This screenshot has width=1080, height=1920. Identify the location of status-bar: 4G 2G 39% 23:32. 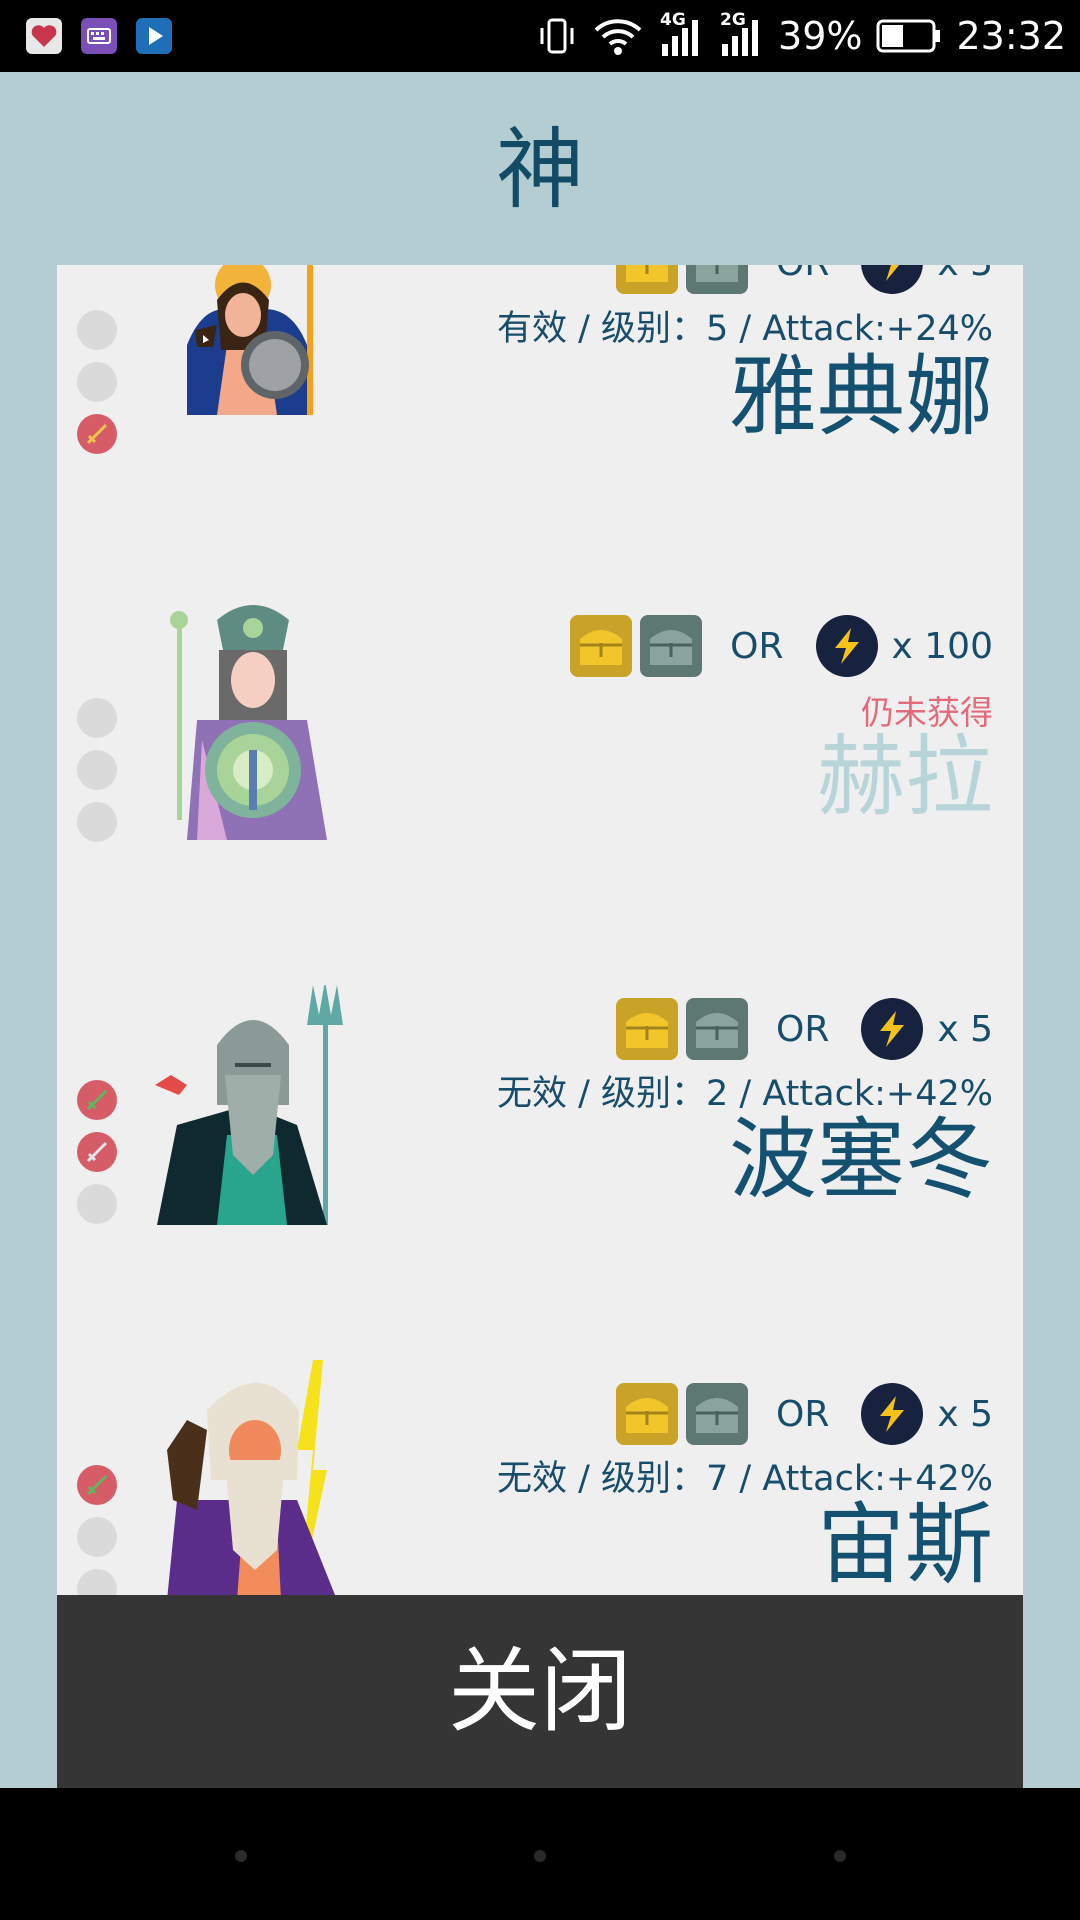
(540, 36).